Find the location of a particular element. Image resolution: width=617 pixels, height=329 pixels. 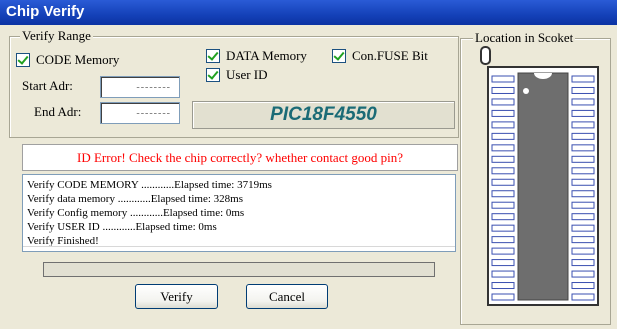

con-fuse-checkbox: Con.FUSE Bit is located at coordinates (380, 56).